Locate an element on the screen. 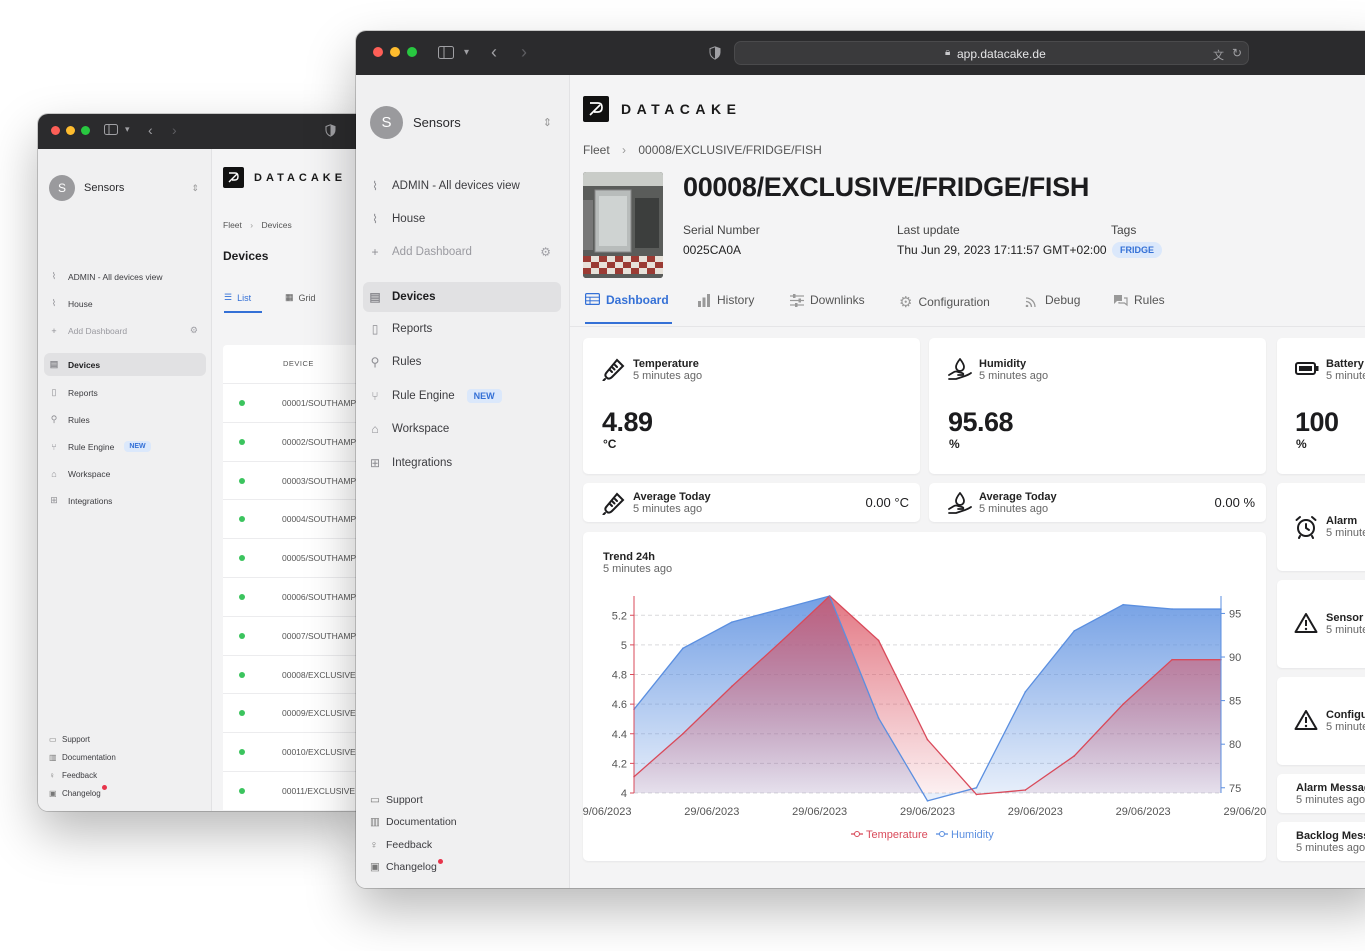 Image resolution: width=1365 pixels, height=951 pixels. breadcrumb-device: 00008/EXCLUSIVE/FRIDGE/FISH is located at coordinates (729, 150).